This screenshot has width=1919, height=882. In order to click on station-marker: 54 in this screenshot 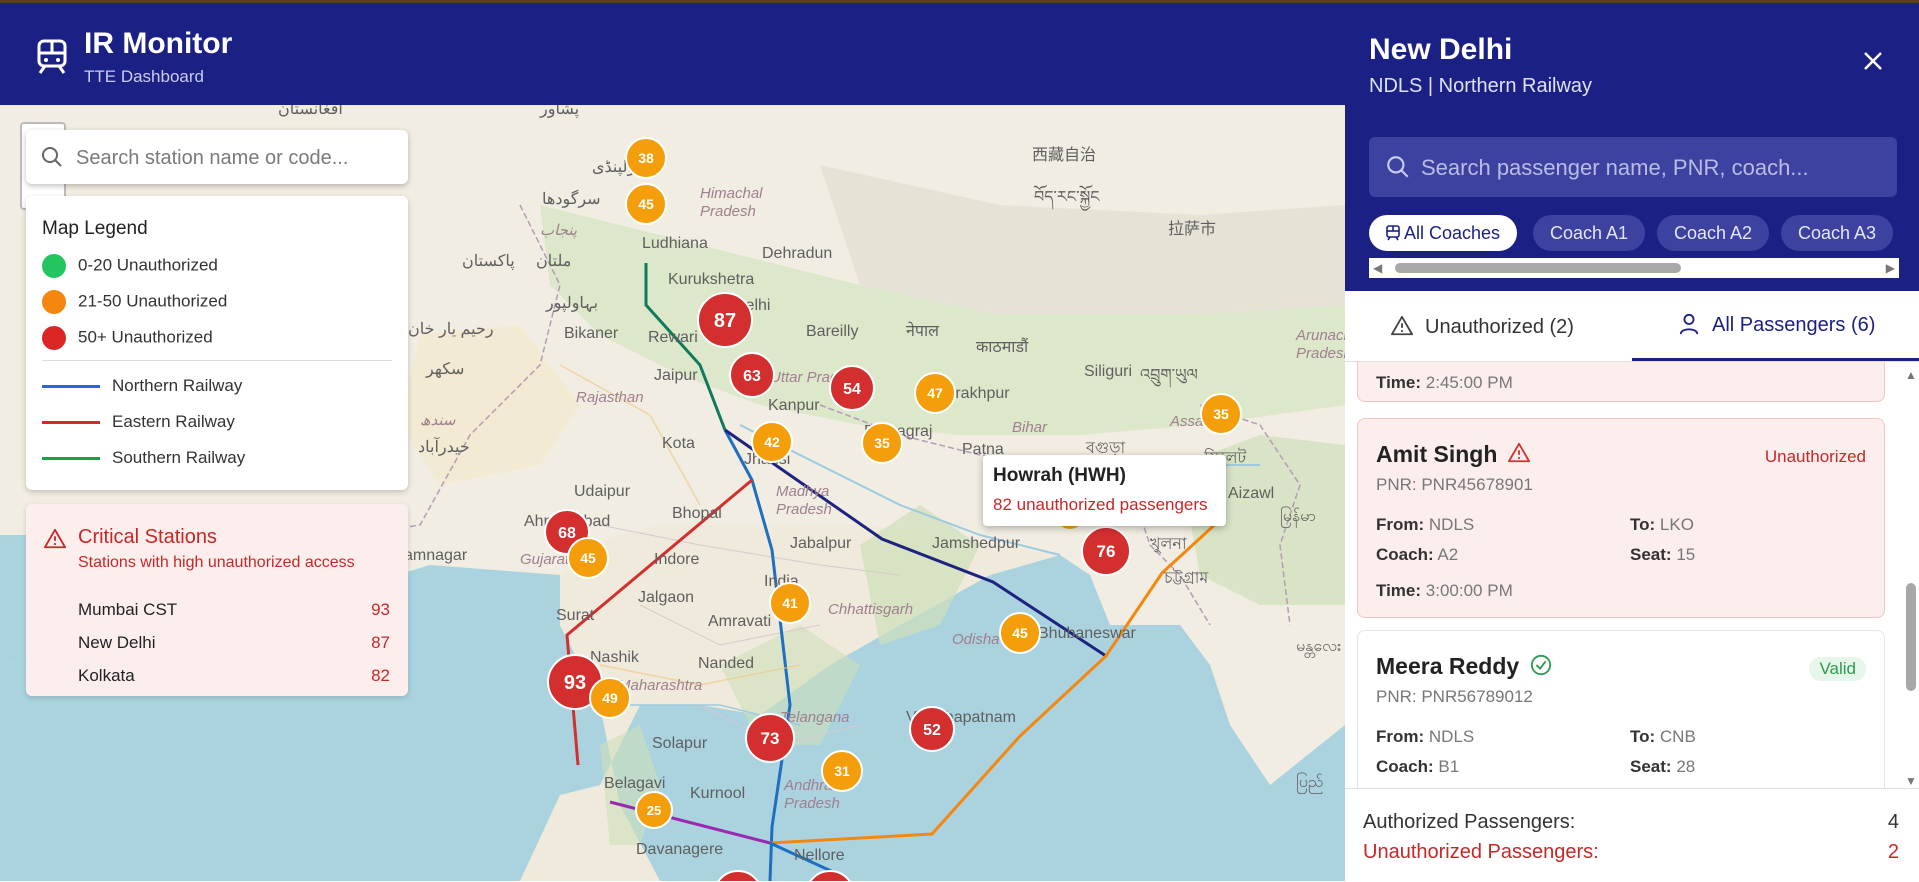, I will do `click(852, 388)`.